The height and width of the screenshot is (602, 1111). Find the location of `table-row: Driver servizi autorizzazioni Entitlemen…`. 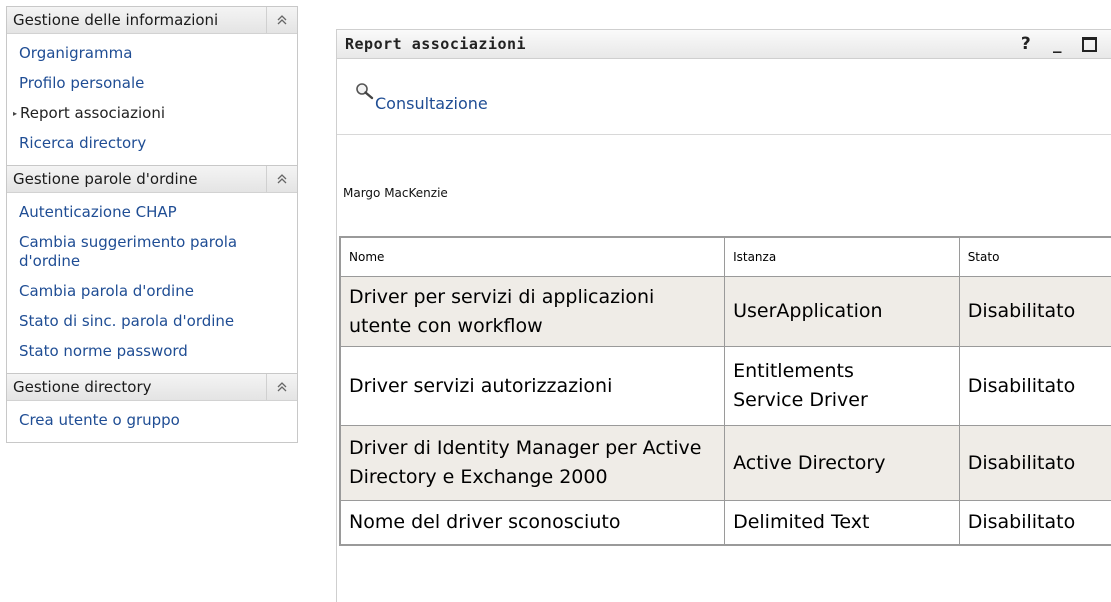

table-row: Driver servizi autorizzazioni Entitlemen… is located at coordinates (725, 386).